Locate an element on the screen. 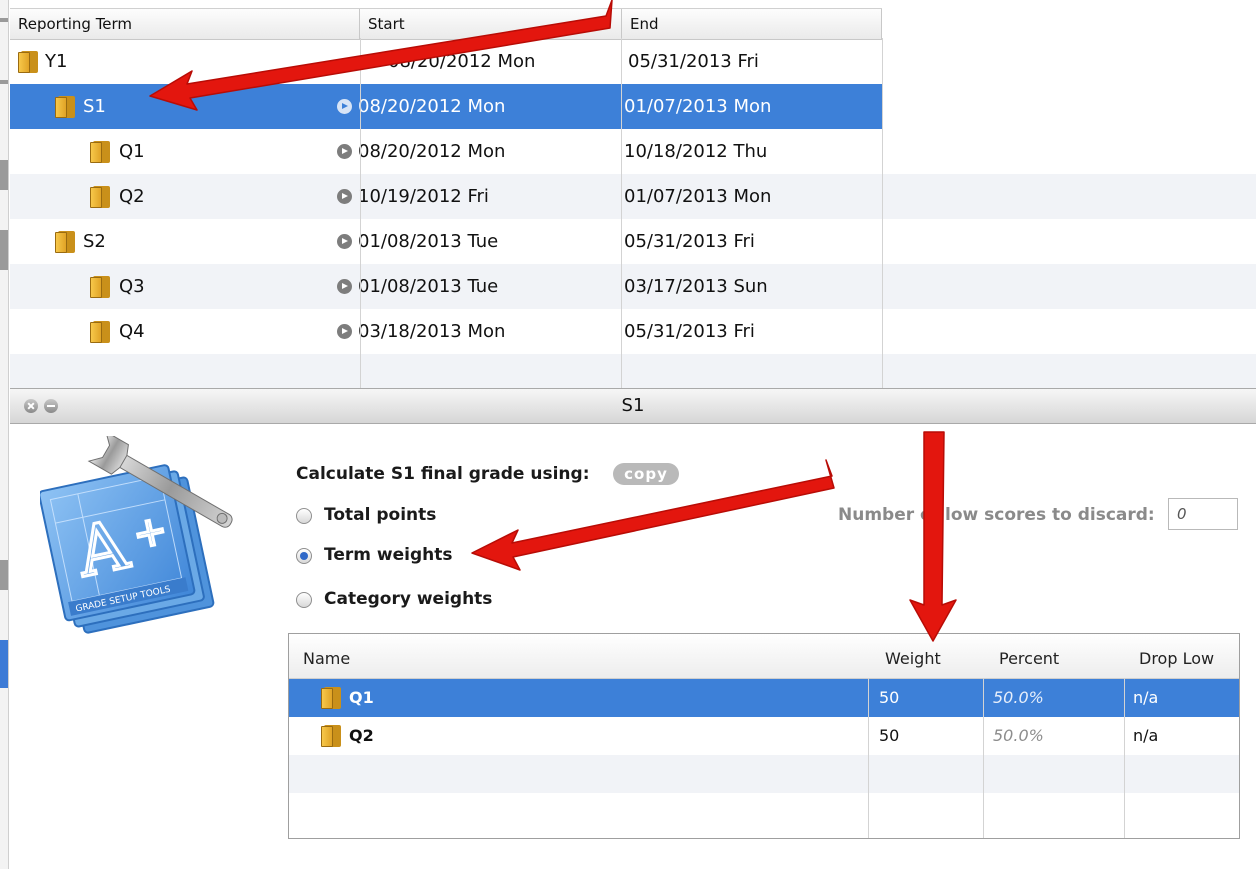 This screenshot has height=869, width=1256. discard-label: Number of low scores to discard: is located at coordinates (996, 515).